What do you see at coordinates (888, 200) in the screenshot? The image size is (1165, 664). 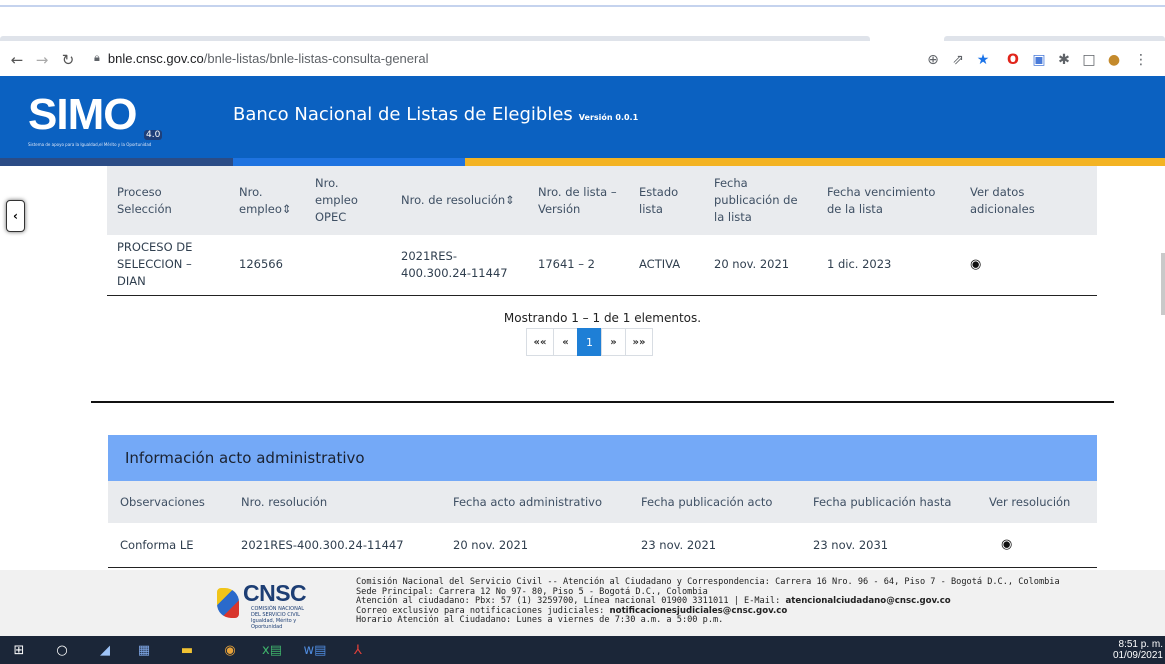 I see `column-header-fecha-vencimiento: Fecha vencimiento de la lista` at bounding box center [888, 200].